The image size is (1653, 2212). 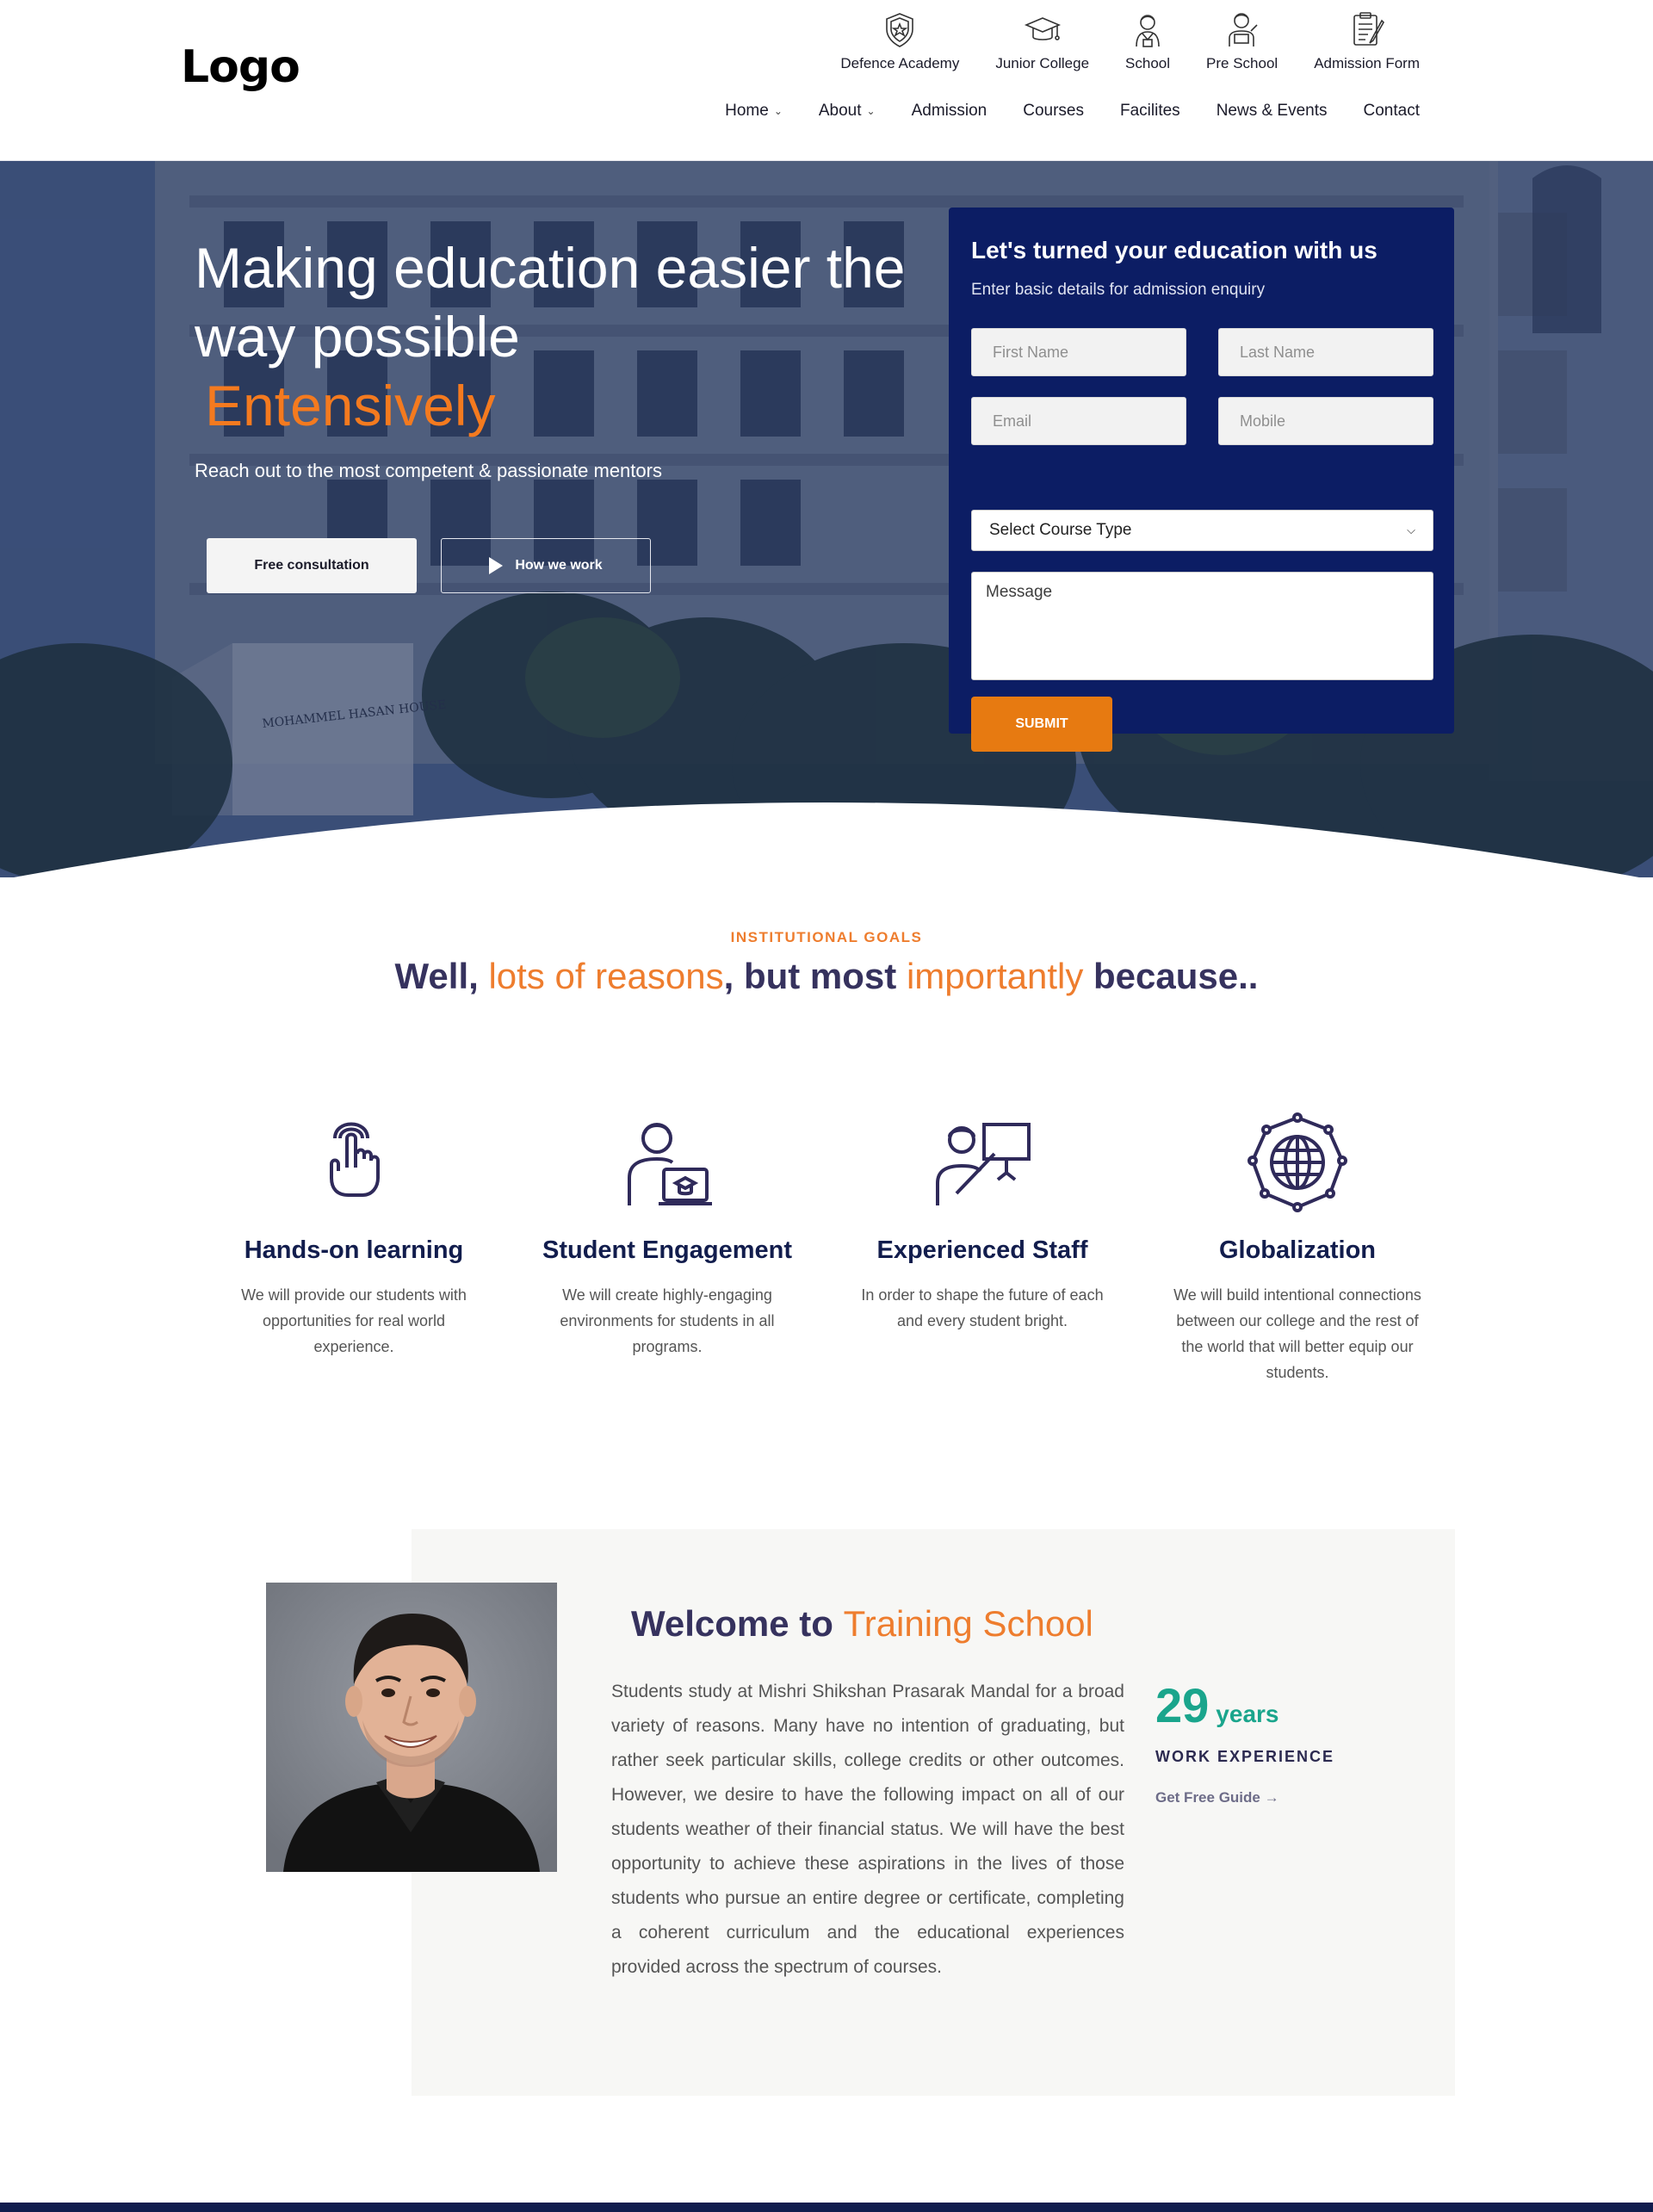 I want to click on nav-label: Facilites, so click(x=1150, y=111).